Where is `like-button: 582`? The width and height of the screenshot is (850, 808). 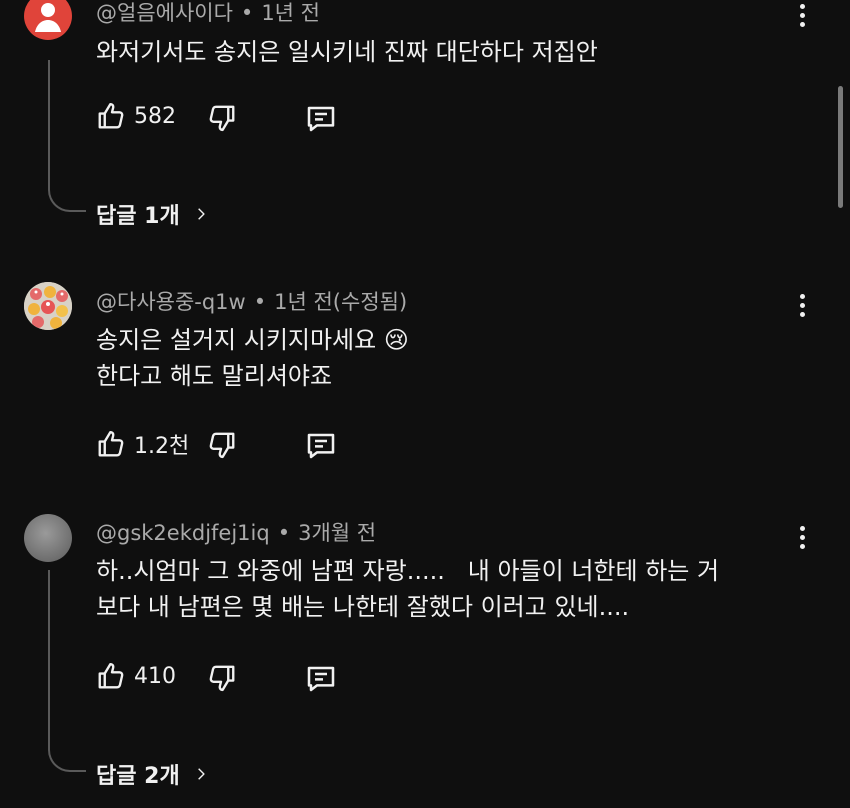 like-button: 582 is located at coordinates (136, 116).